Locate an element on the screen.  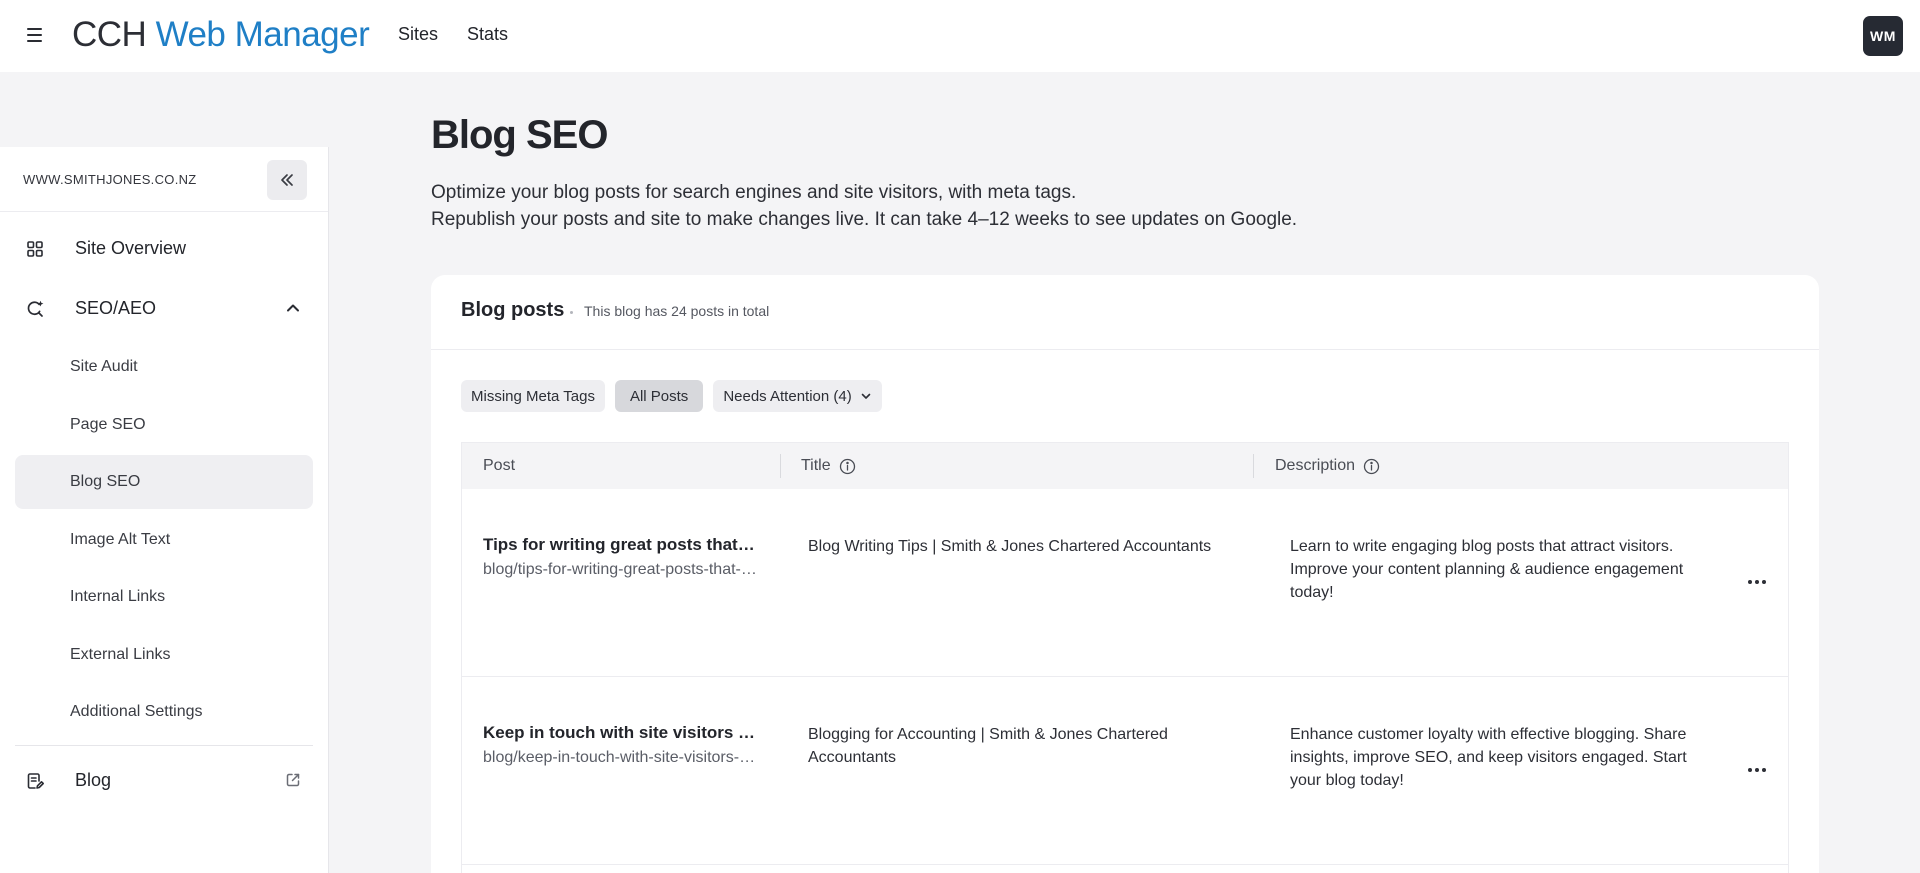
sidebar-item-label: Additional Settings is located at coordinates (136, 711).